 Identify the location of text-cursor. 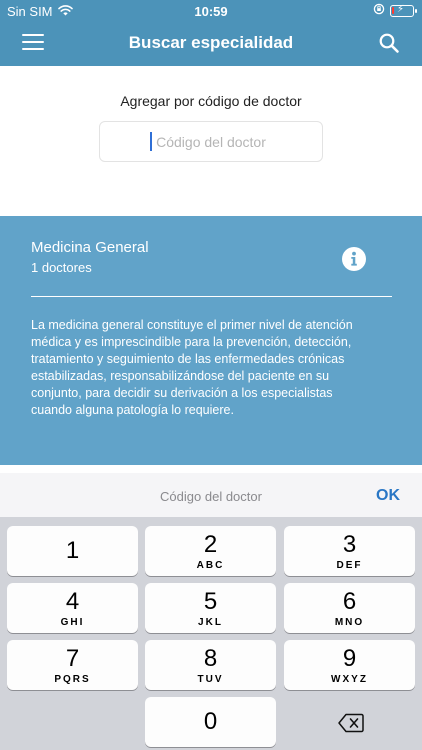
(151, 141).